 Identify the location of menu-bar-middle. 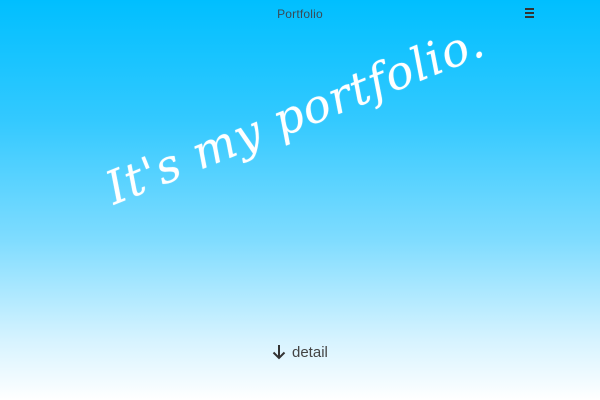
(529, 13).